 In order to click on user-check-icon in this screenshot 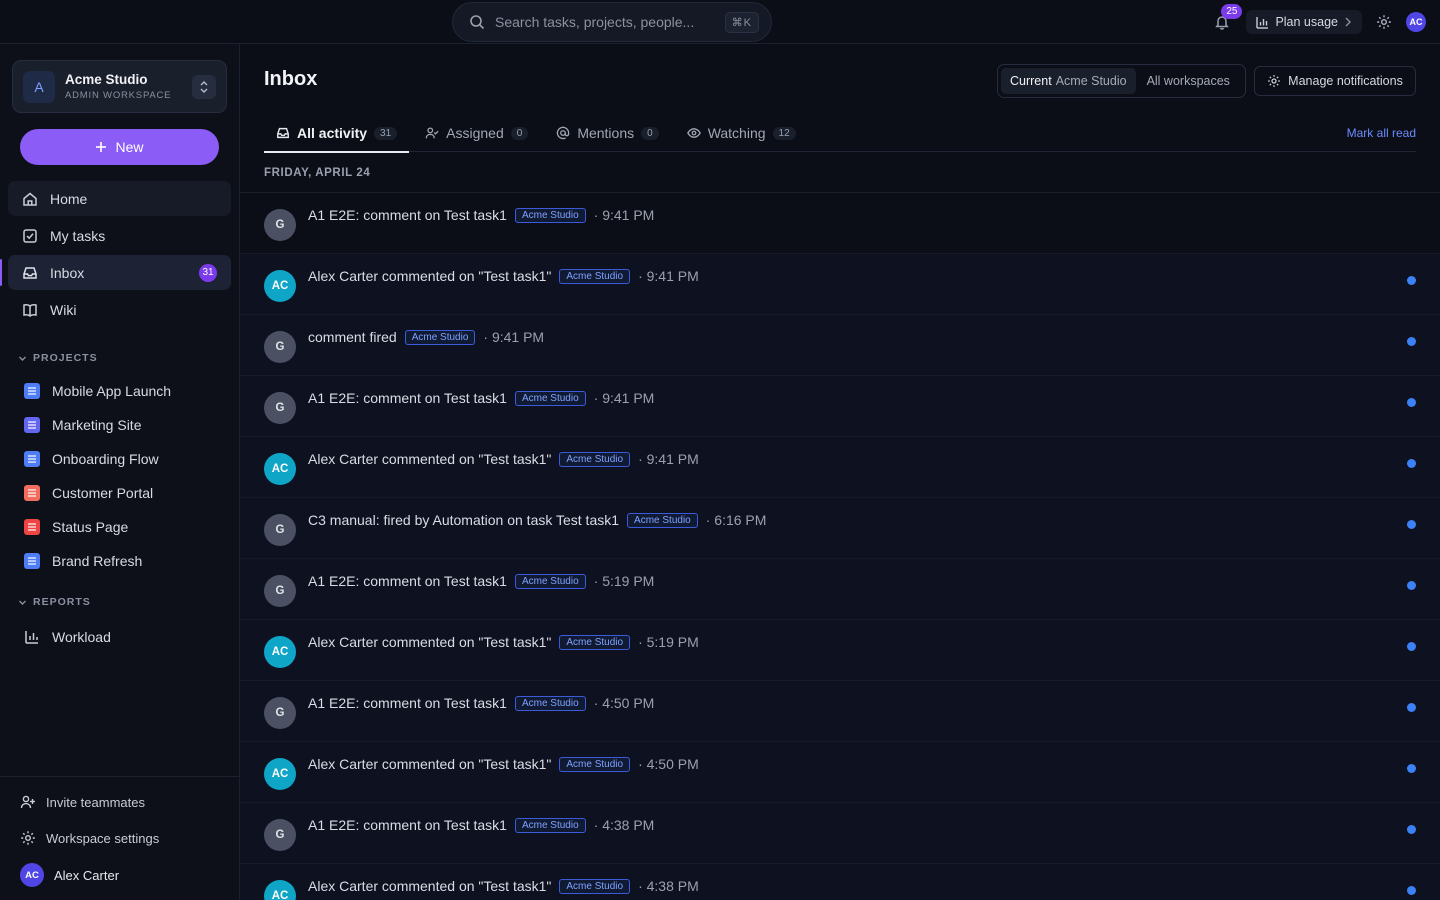, I will do `click(432, 133)`.